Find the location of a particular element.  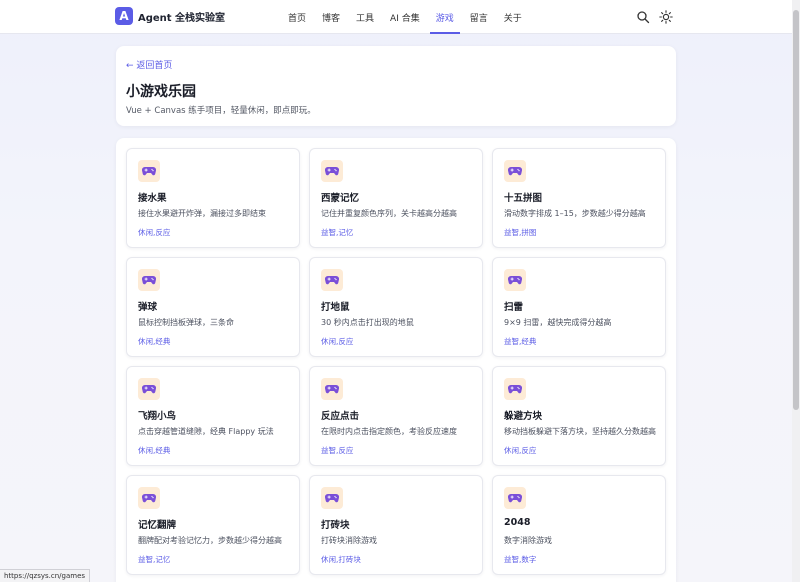

link-status-bar: https://qzsys.cn/games is located at coordinates (45, 575).